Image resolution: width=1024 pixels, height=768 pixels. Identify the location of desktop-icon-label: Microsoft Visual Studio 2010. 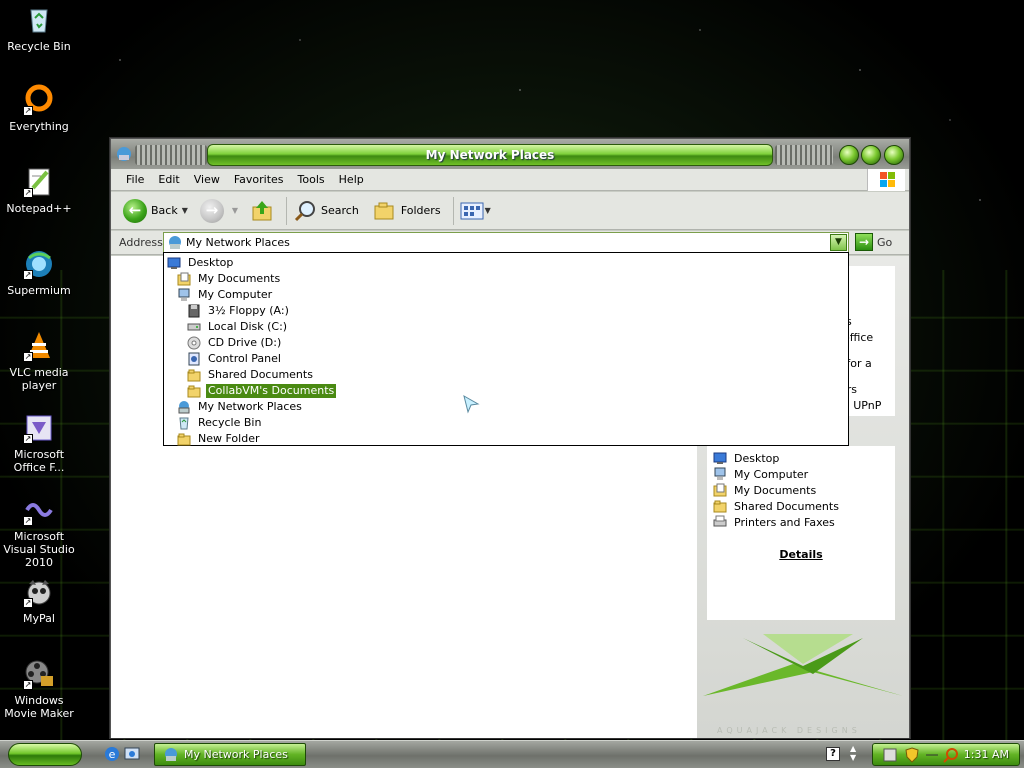
(39, 549).